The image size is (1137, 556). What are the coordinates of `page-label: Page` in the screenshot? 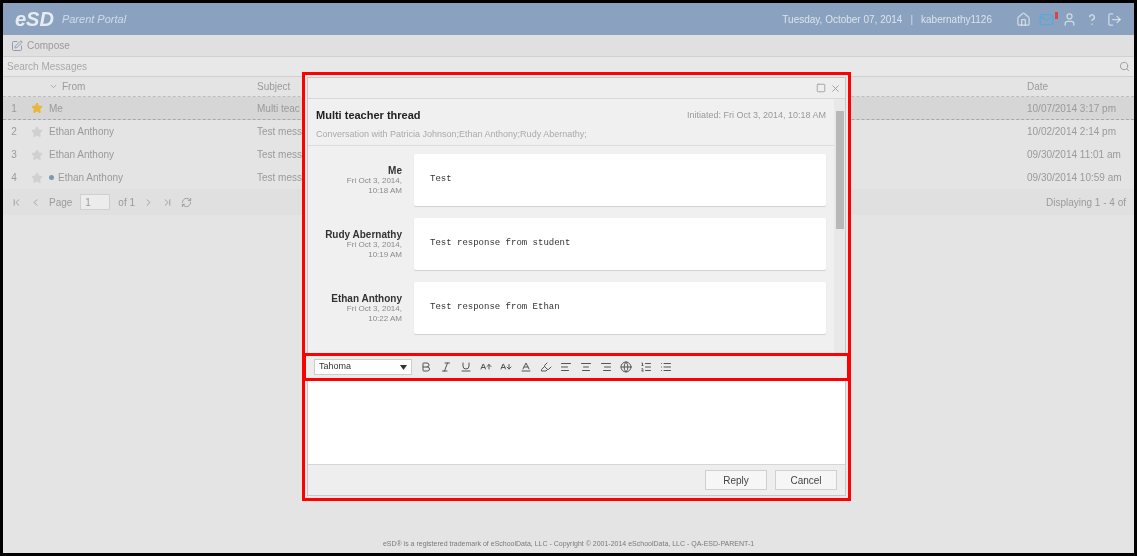 It's located at (61, 202).